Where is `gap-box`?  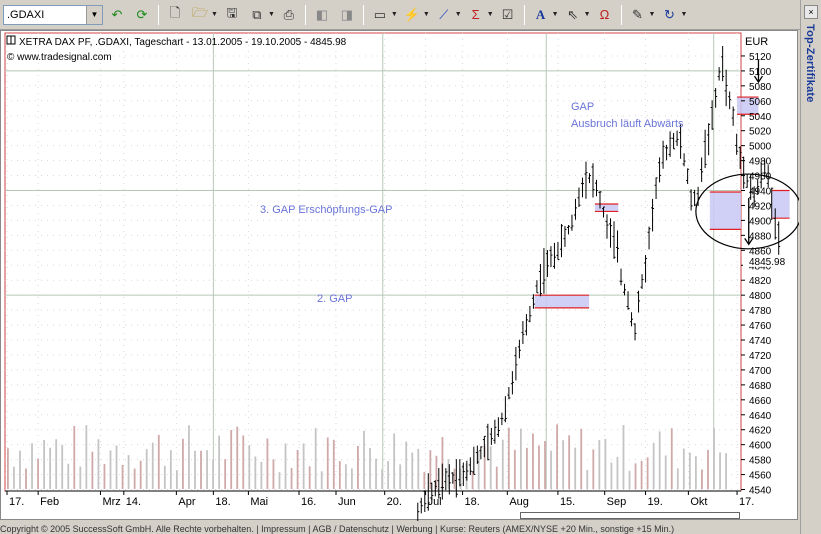
gap-box is located at coordinates (606, 207).